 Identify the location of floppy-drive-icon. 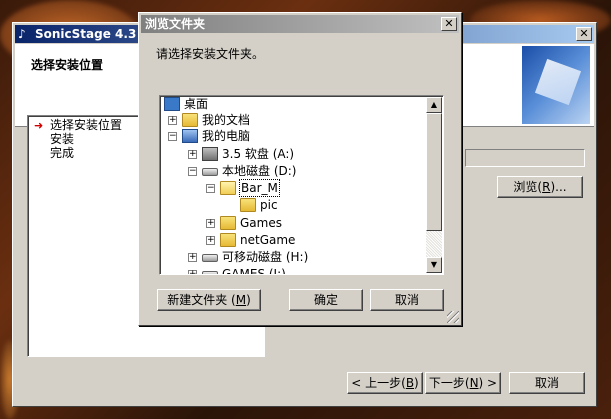
(210, 154).